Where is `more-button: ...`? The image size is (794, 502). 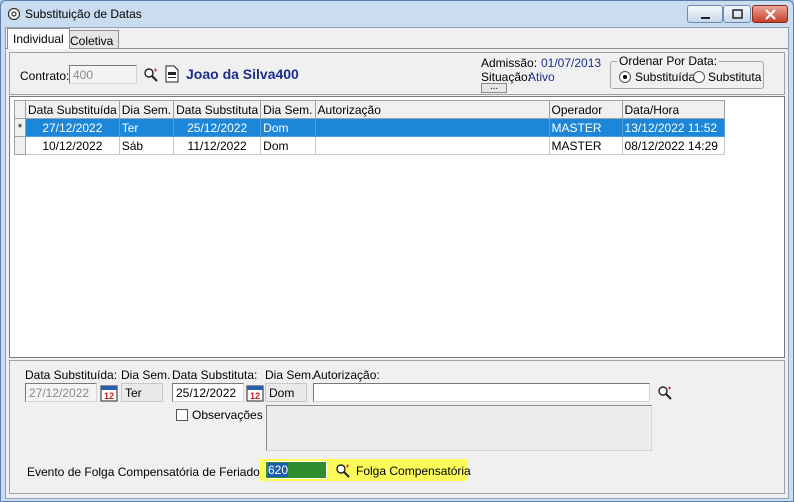
more-button: ... is located at coordinates (494, 87).